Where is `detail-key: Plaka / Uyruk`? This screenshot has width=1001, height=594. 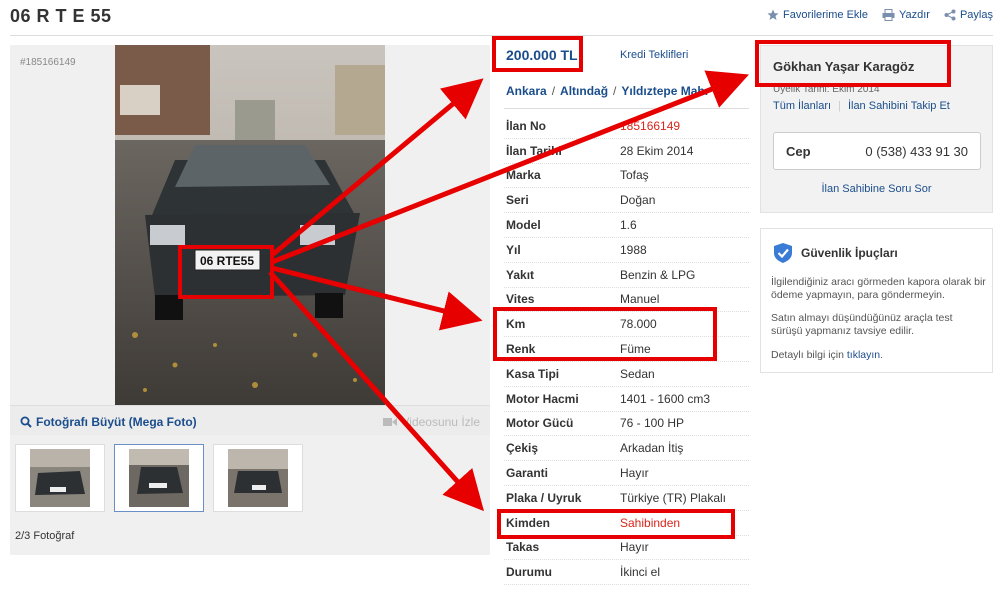 detail-key: Plaka / Uyruk is located at coordinates (544, 497).